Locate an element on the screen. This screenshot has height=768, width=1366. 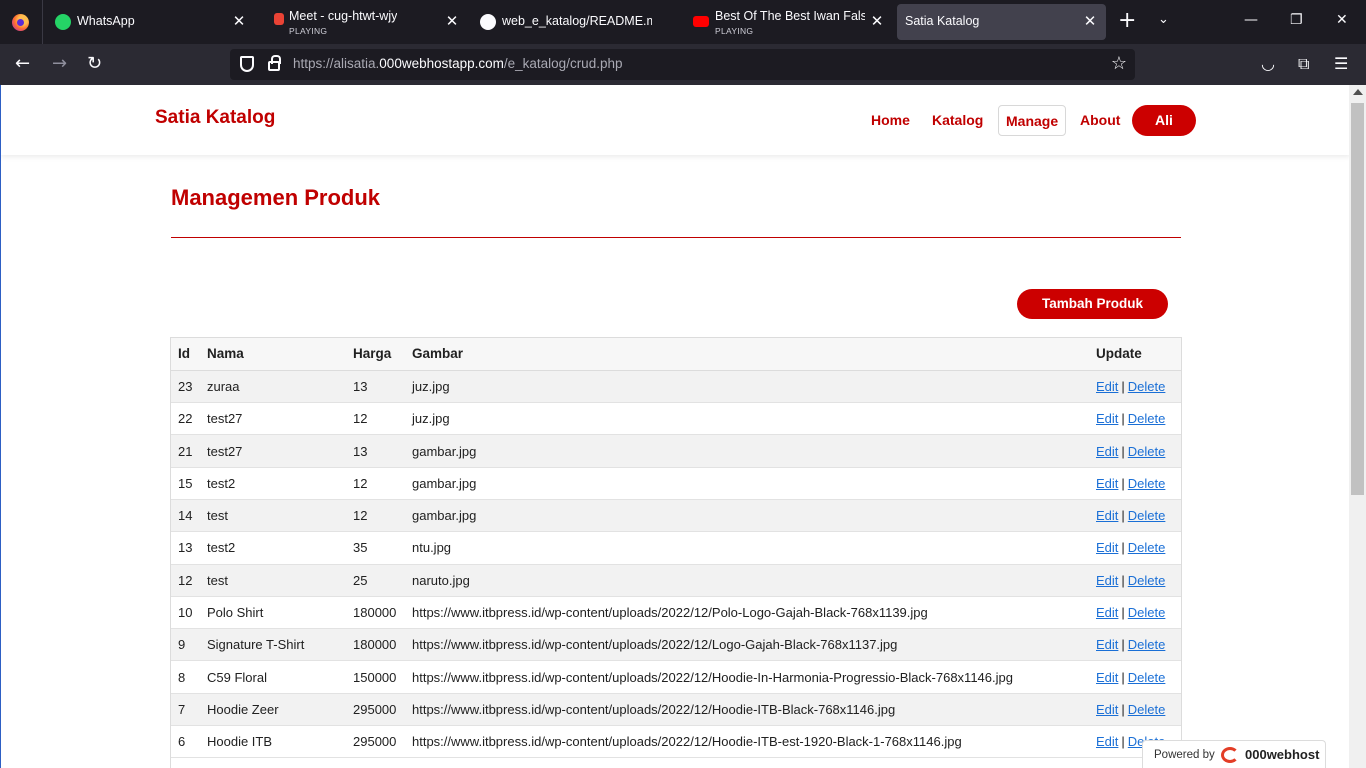
tab-title: WhatsApp is located at coordinates (106, 21).